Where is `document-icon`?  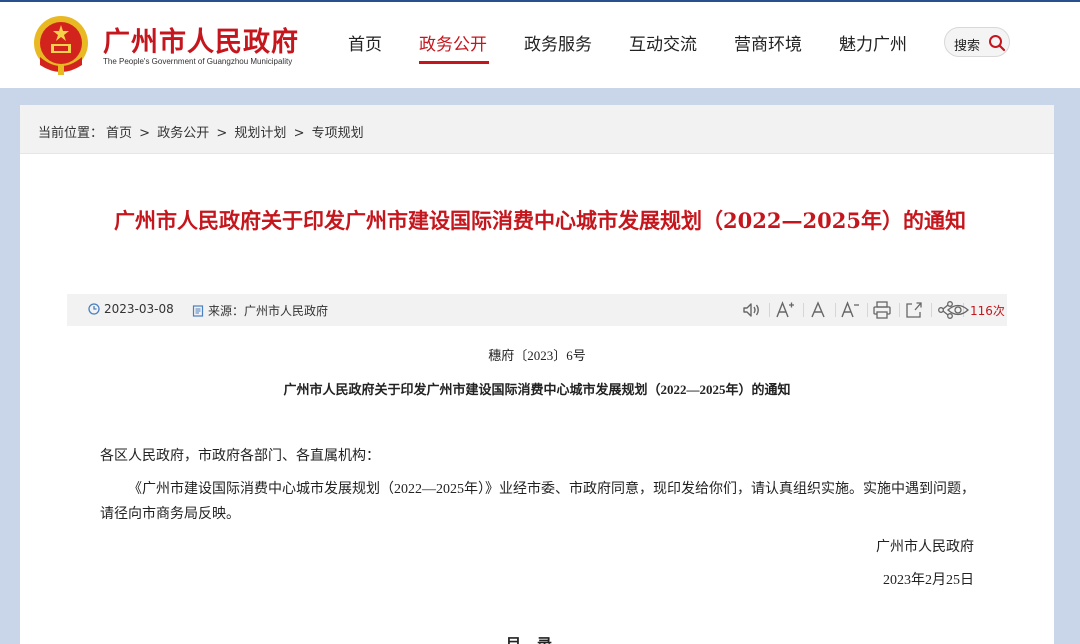 document-icon is located at coordinates (198, 311).